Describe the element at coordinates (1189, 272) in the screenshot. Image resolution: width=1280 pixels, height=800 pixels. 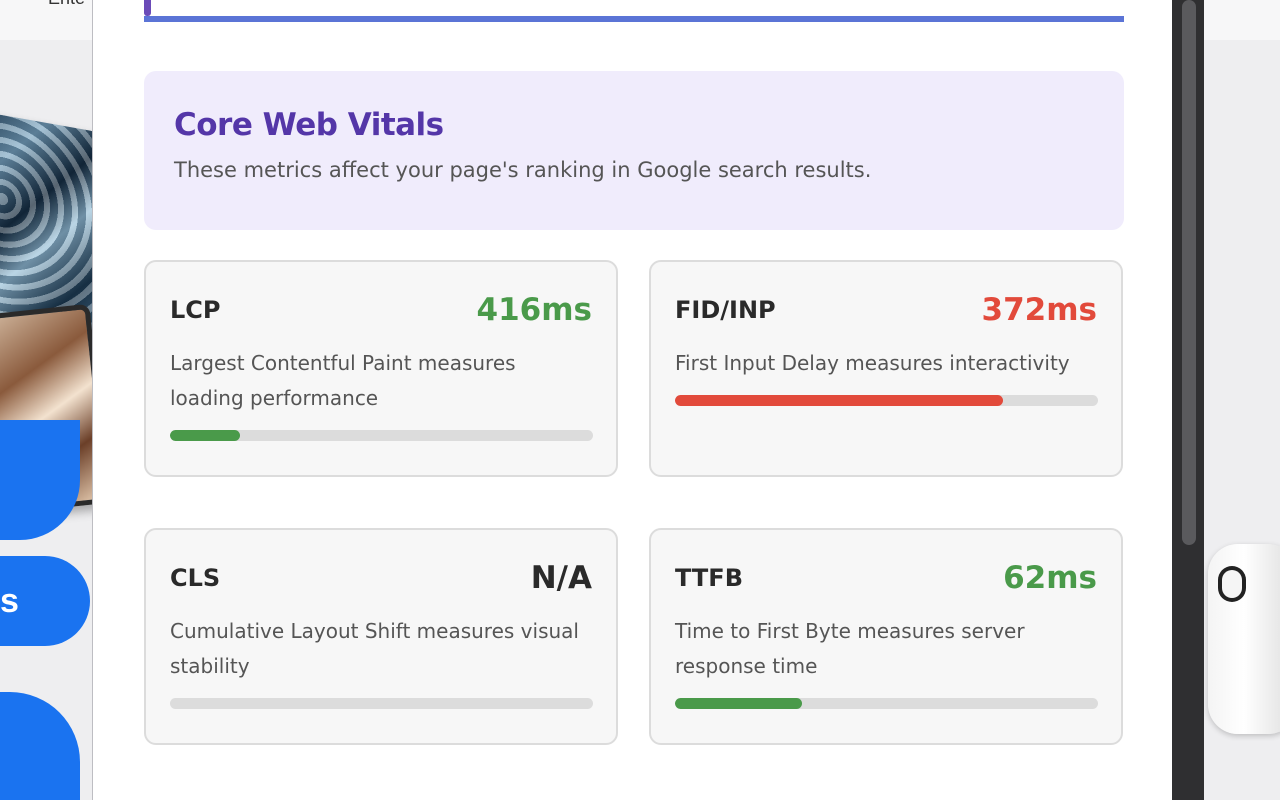
I see `scrollbar-thumb` at that location.